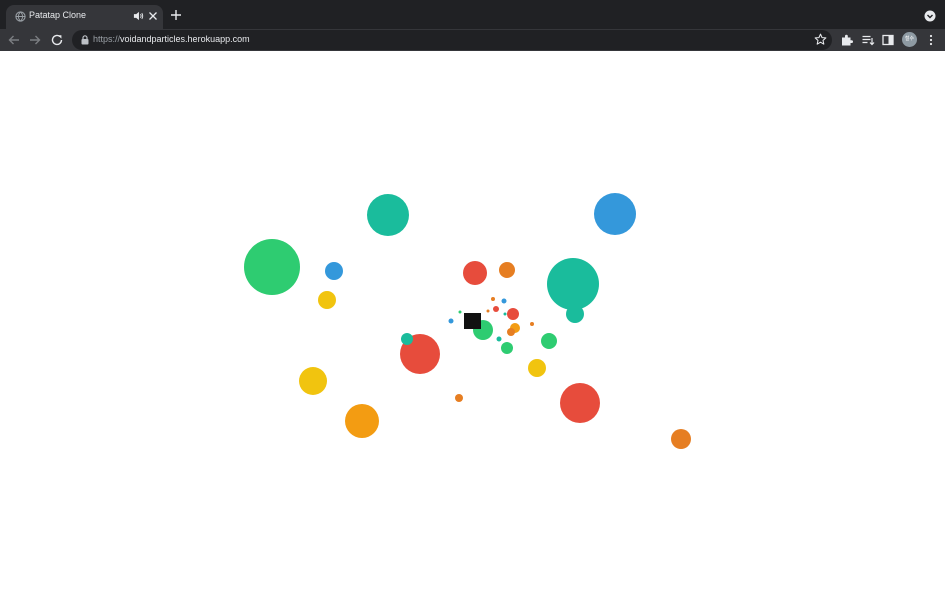  Describe the element at coordinates (85, 40) in the screenshot. I see `lock-icon` at that location.